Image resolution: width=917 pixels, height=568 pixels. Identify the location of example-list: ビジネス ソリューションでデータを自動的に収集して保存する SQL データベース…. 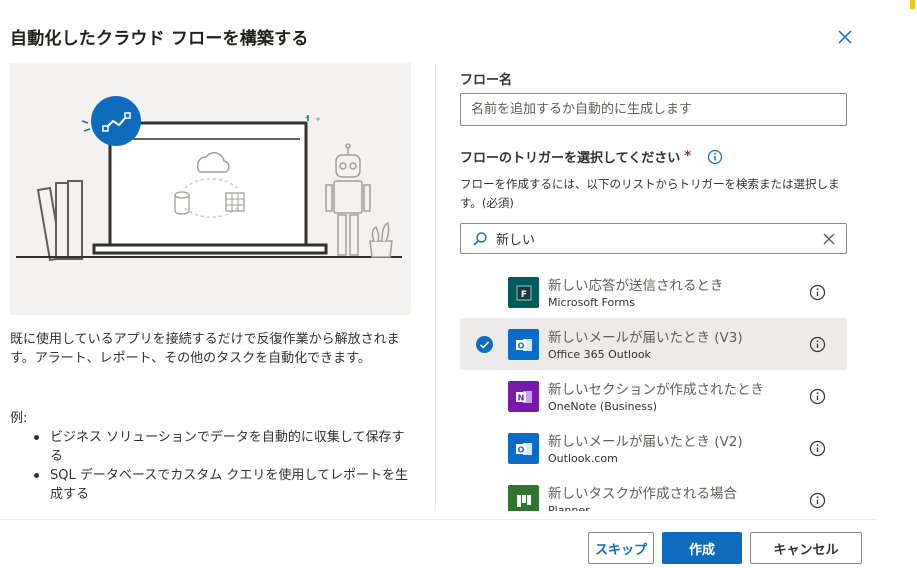
(222, 466).